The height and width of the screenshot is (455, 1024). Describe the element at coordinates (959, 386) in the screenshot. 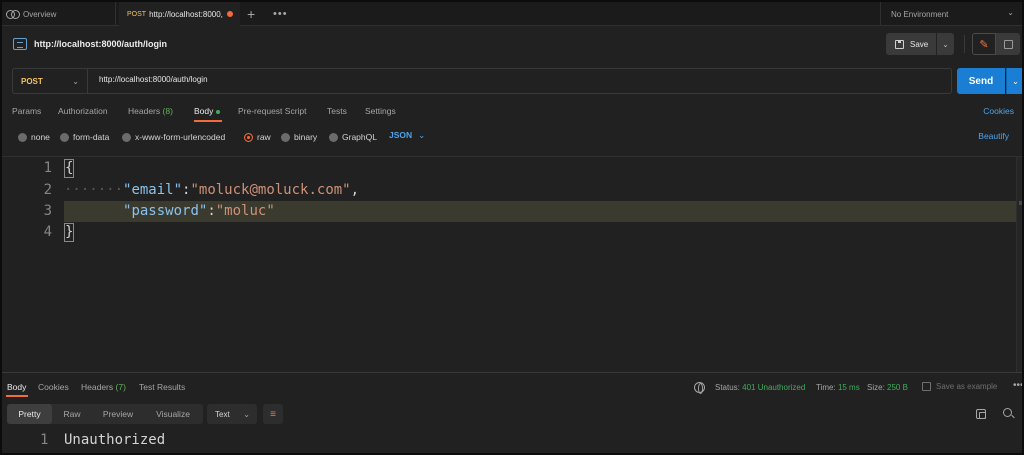

I see `save-as-example-button: Save as example` at that location.